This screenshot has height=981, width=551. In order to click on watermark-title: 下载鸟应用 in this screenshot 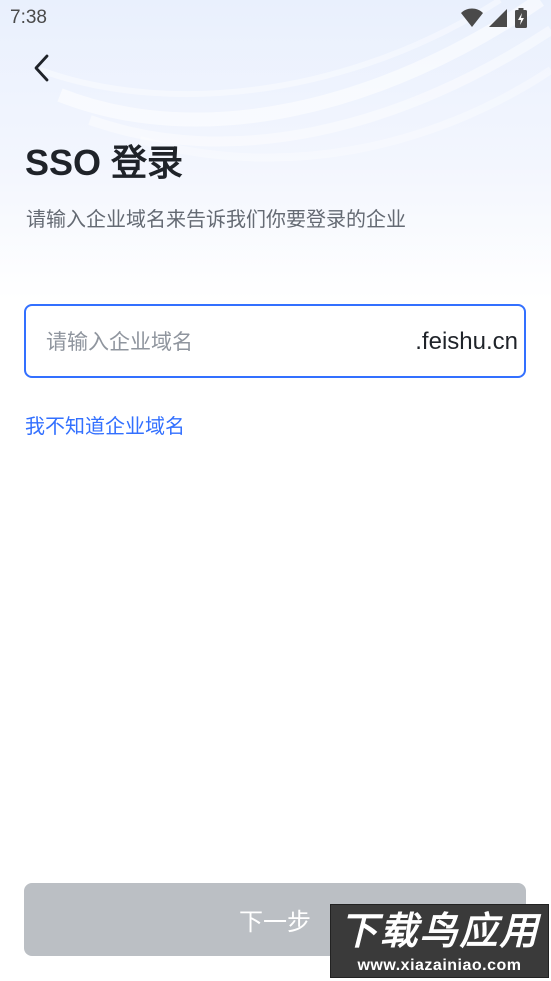, I will do `click(439, 931)`.